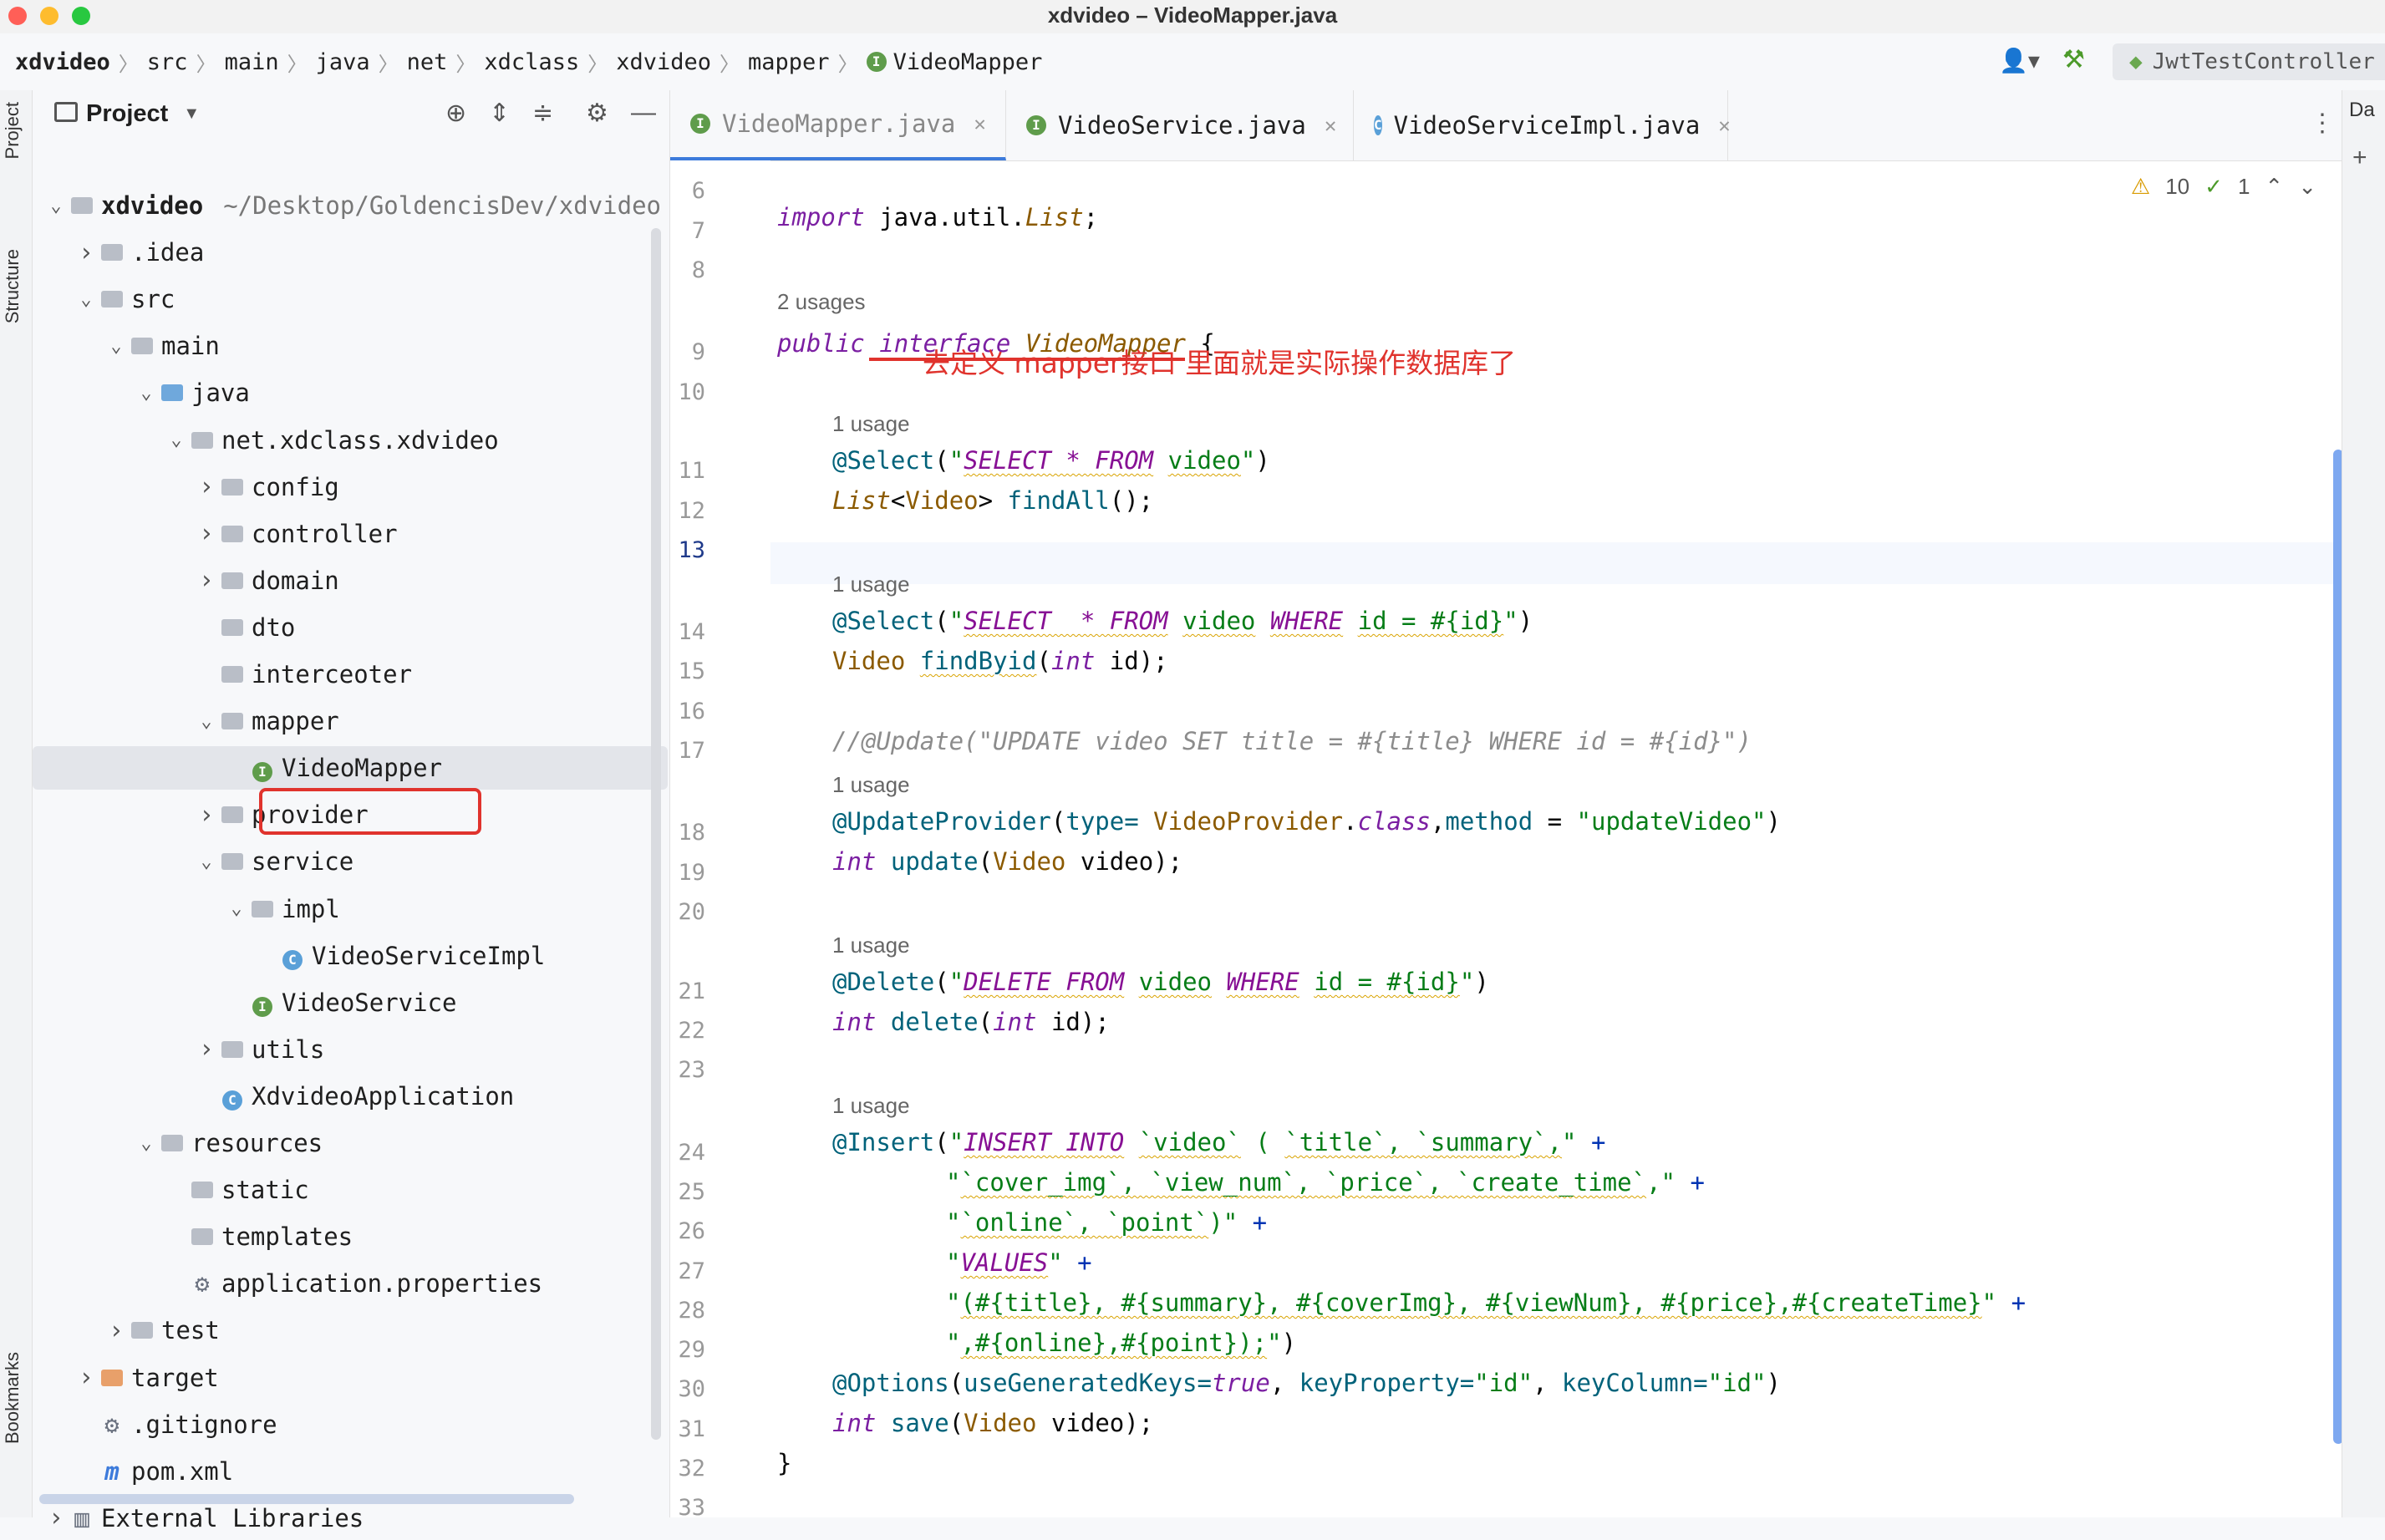 This screenshot has height=1540, width=2385. Describe the element at coordinates (350, 1236) in the screenshot. I see `tree-item: templates` at that location.